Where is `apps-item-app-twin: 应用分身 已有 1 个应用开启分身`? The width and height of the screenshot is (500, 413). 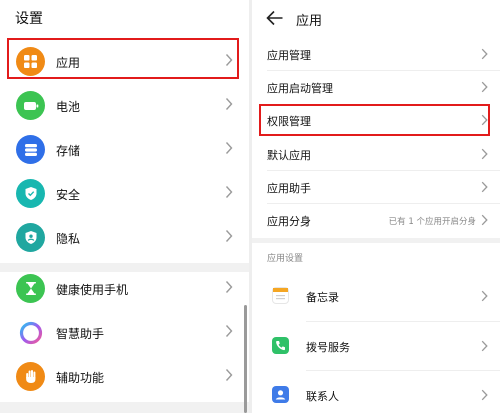 apps-item-app-twin: 应用分身 已有 1 个应用开启分身 is located at coordinates (376, 220).